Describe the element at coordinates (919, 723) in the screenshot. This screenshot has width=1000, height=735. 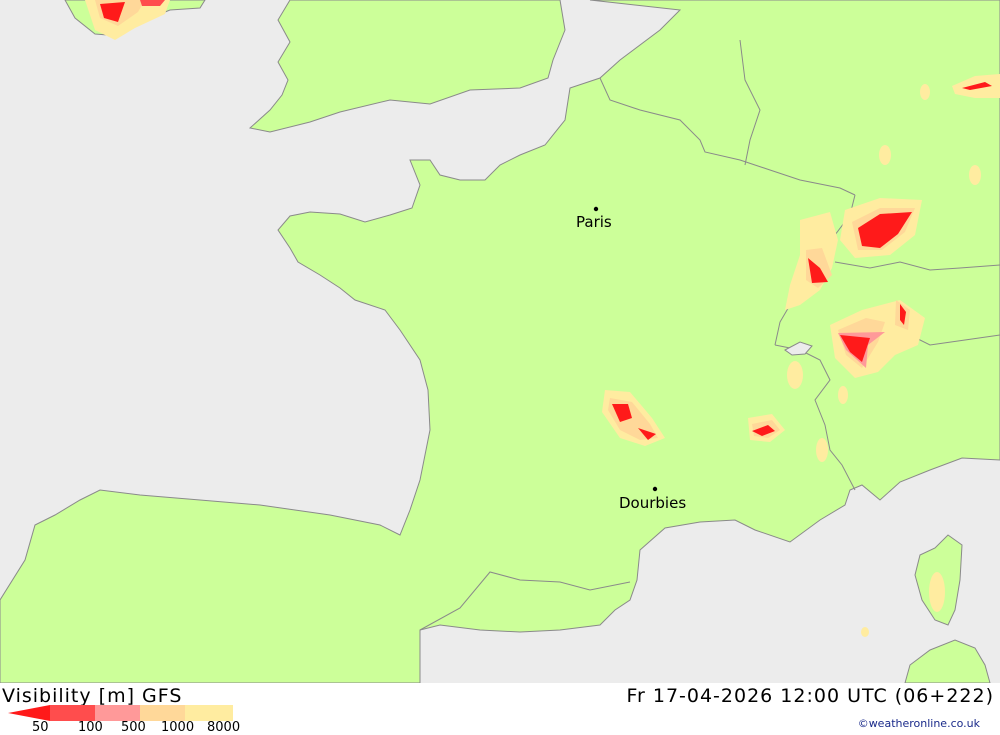
I see `credit-link: ©weatheronline.co.uk` at that location.